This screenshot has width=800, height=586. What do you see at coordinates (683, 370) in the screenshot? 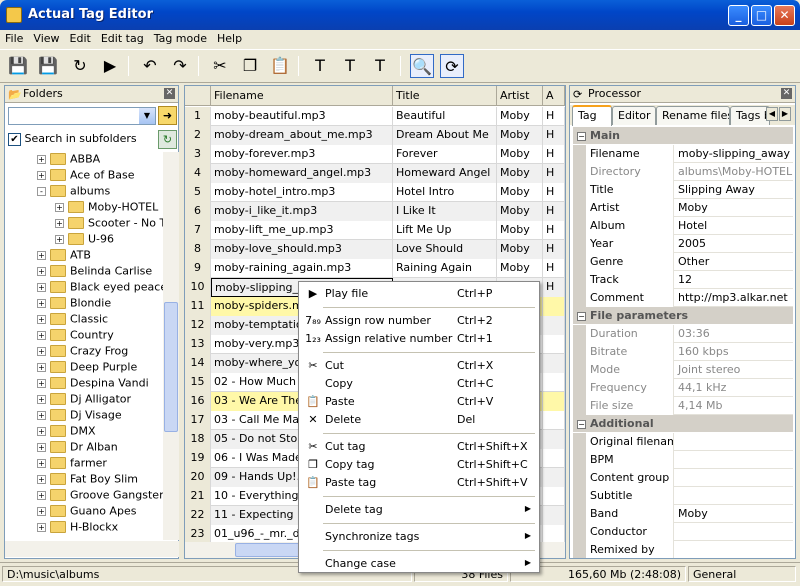
I see `property-row: Mode Joint stereo` at bounding box center [683, 370].